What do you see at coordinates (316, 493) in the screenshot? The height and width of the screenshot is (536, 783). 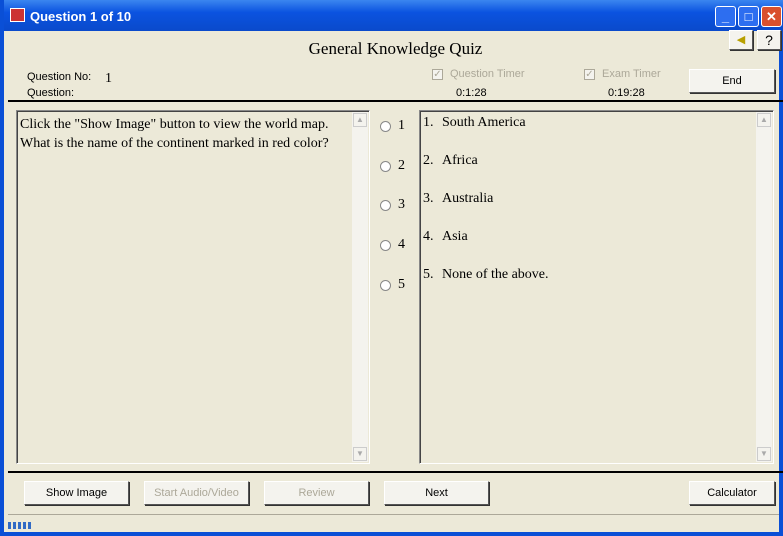 I see `review-button: Review` at bounding box center [316, 493].